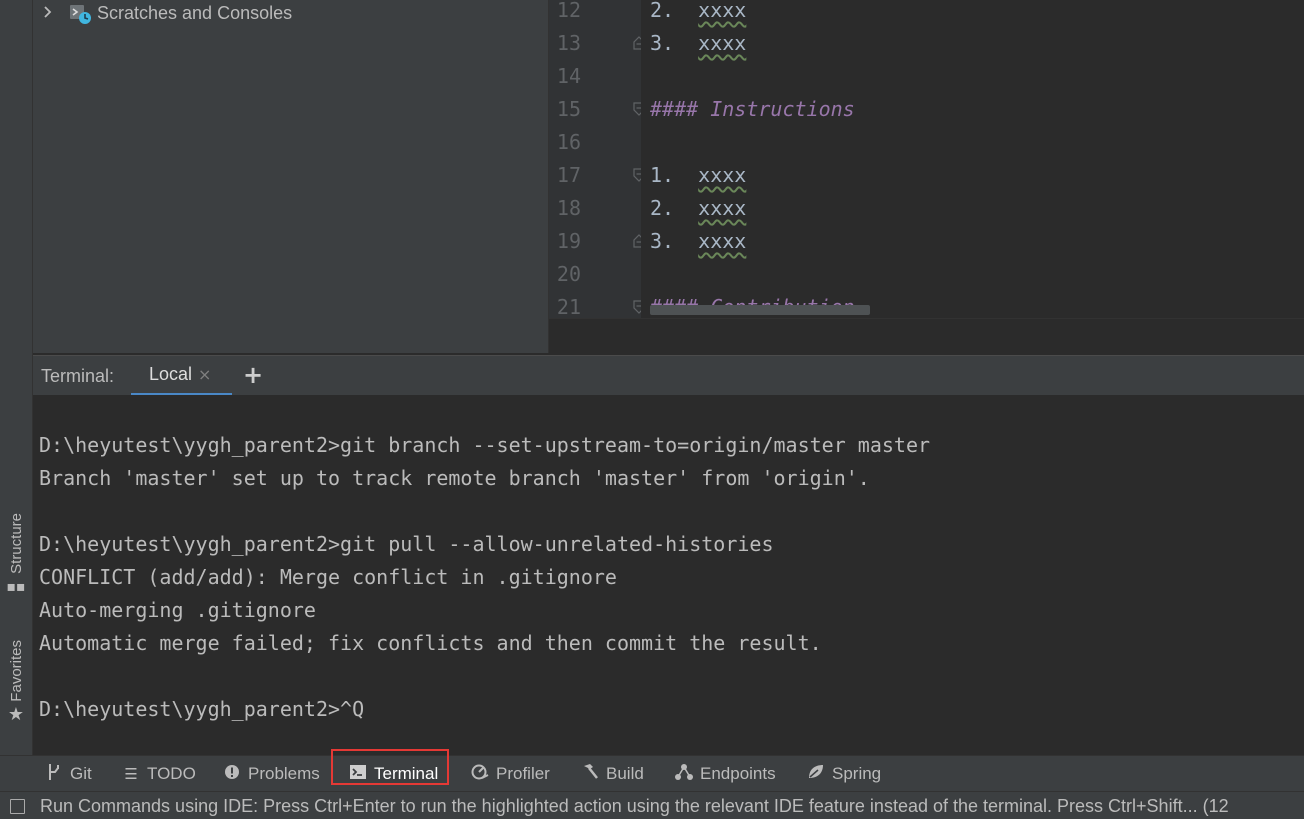 The height and width of the screenshot is (829, 1304). Describe the element at coordinates (16, 586) in the screenshot. I see `structure-icon: ▪▪` at that location.